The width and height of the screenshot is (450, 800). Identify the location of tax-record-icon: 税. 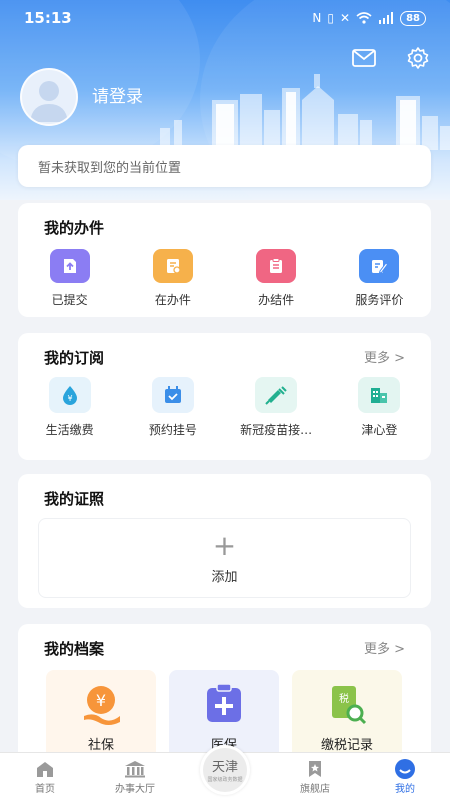
(347, 704).